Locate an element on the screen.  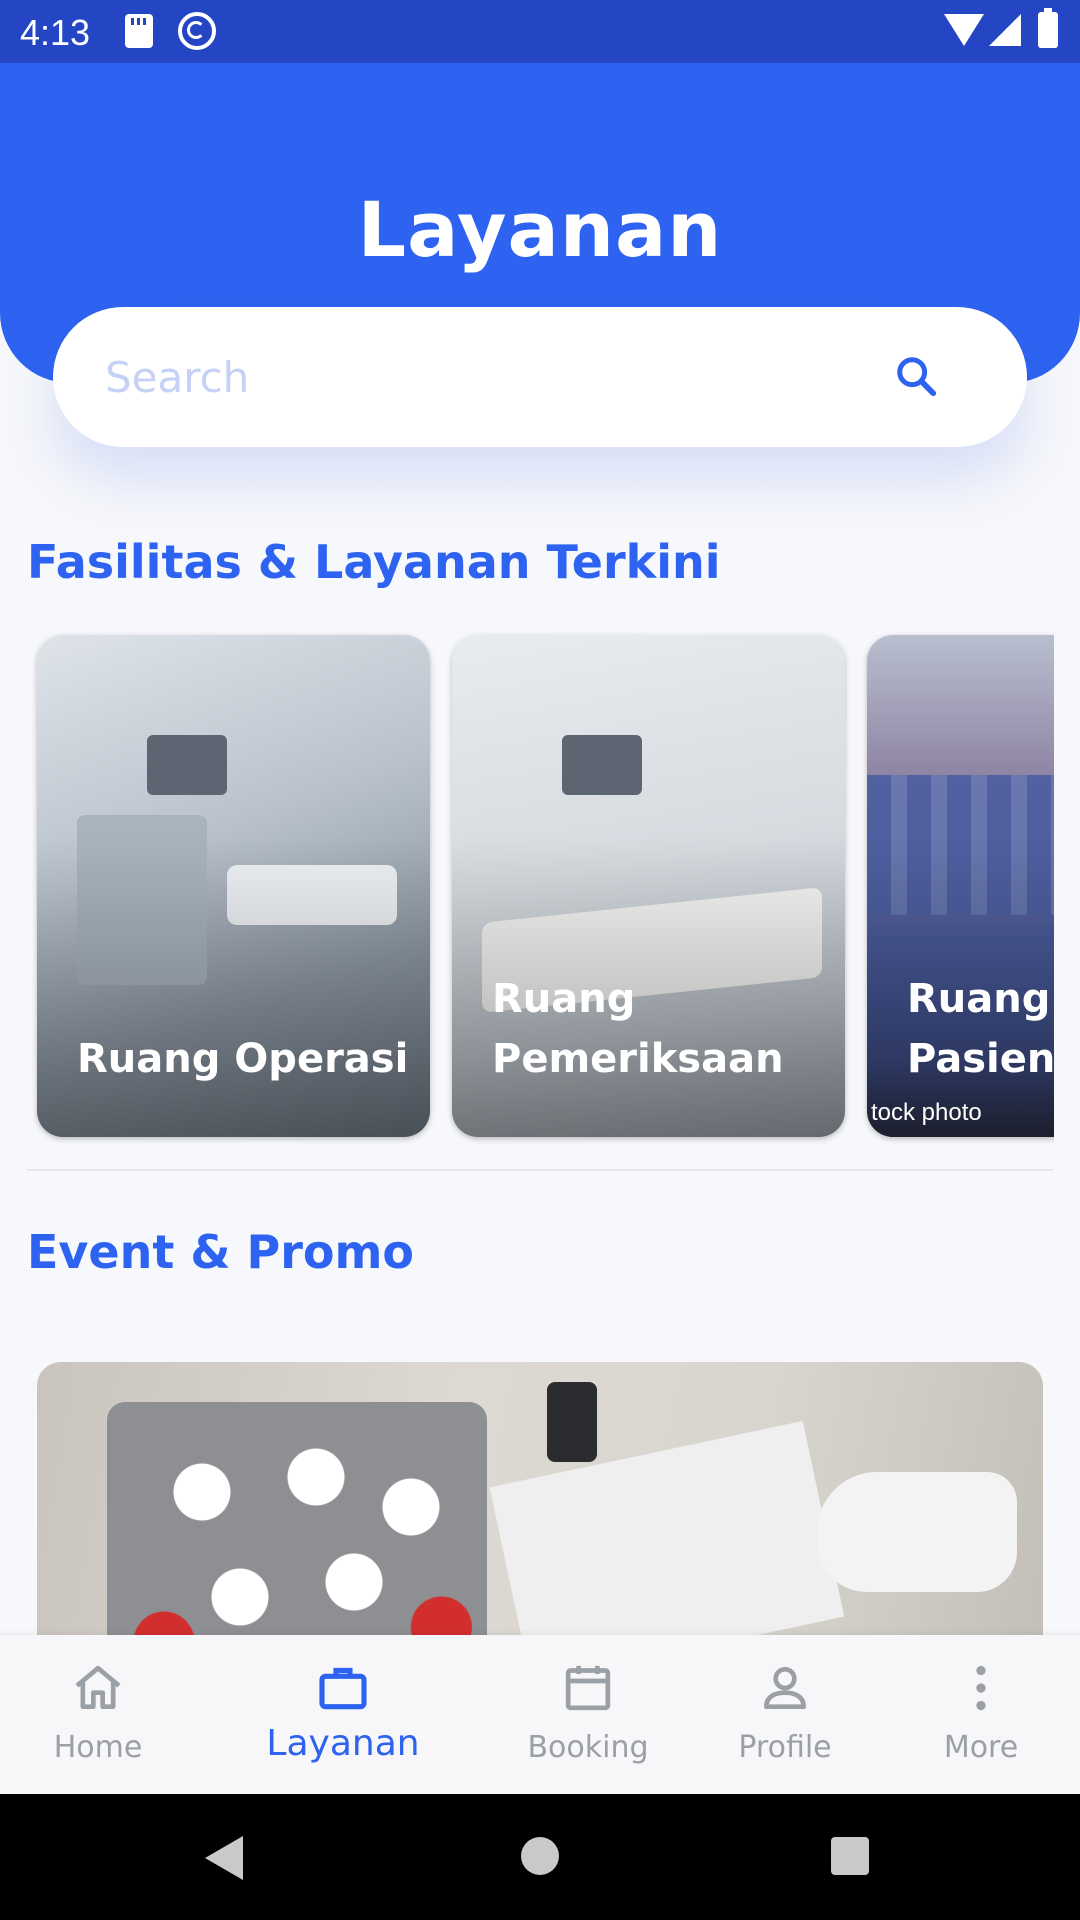
bottom-navigation: Home Layanan Booking Profile More is located at coordinates (540, 1714).